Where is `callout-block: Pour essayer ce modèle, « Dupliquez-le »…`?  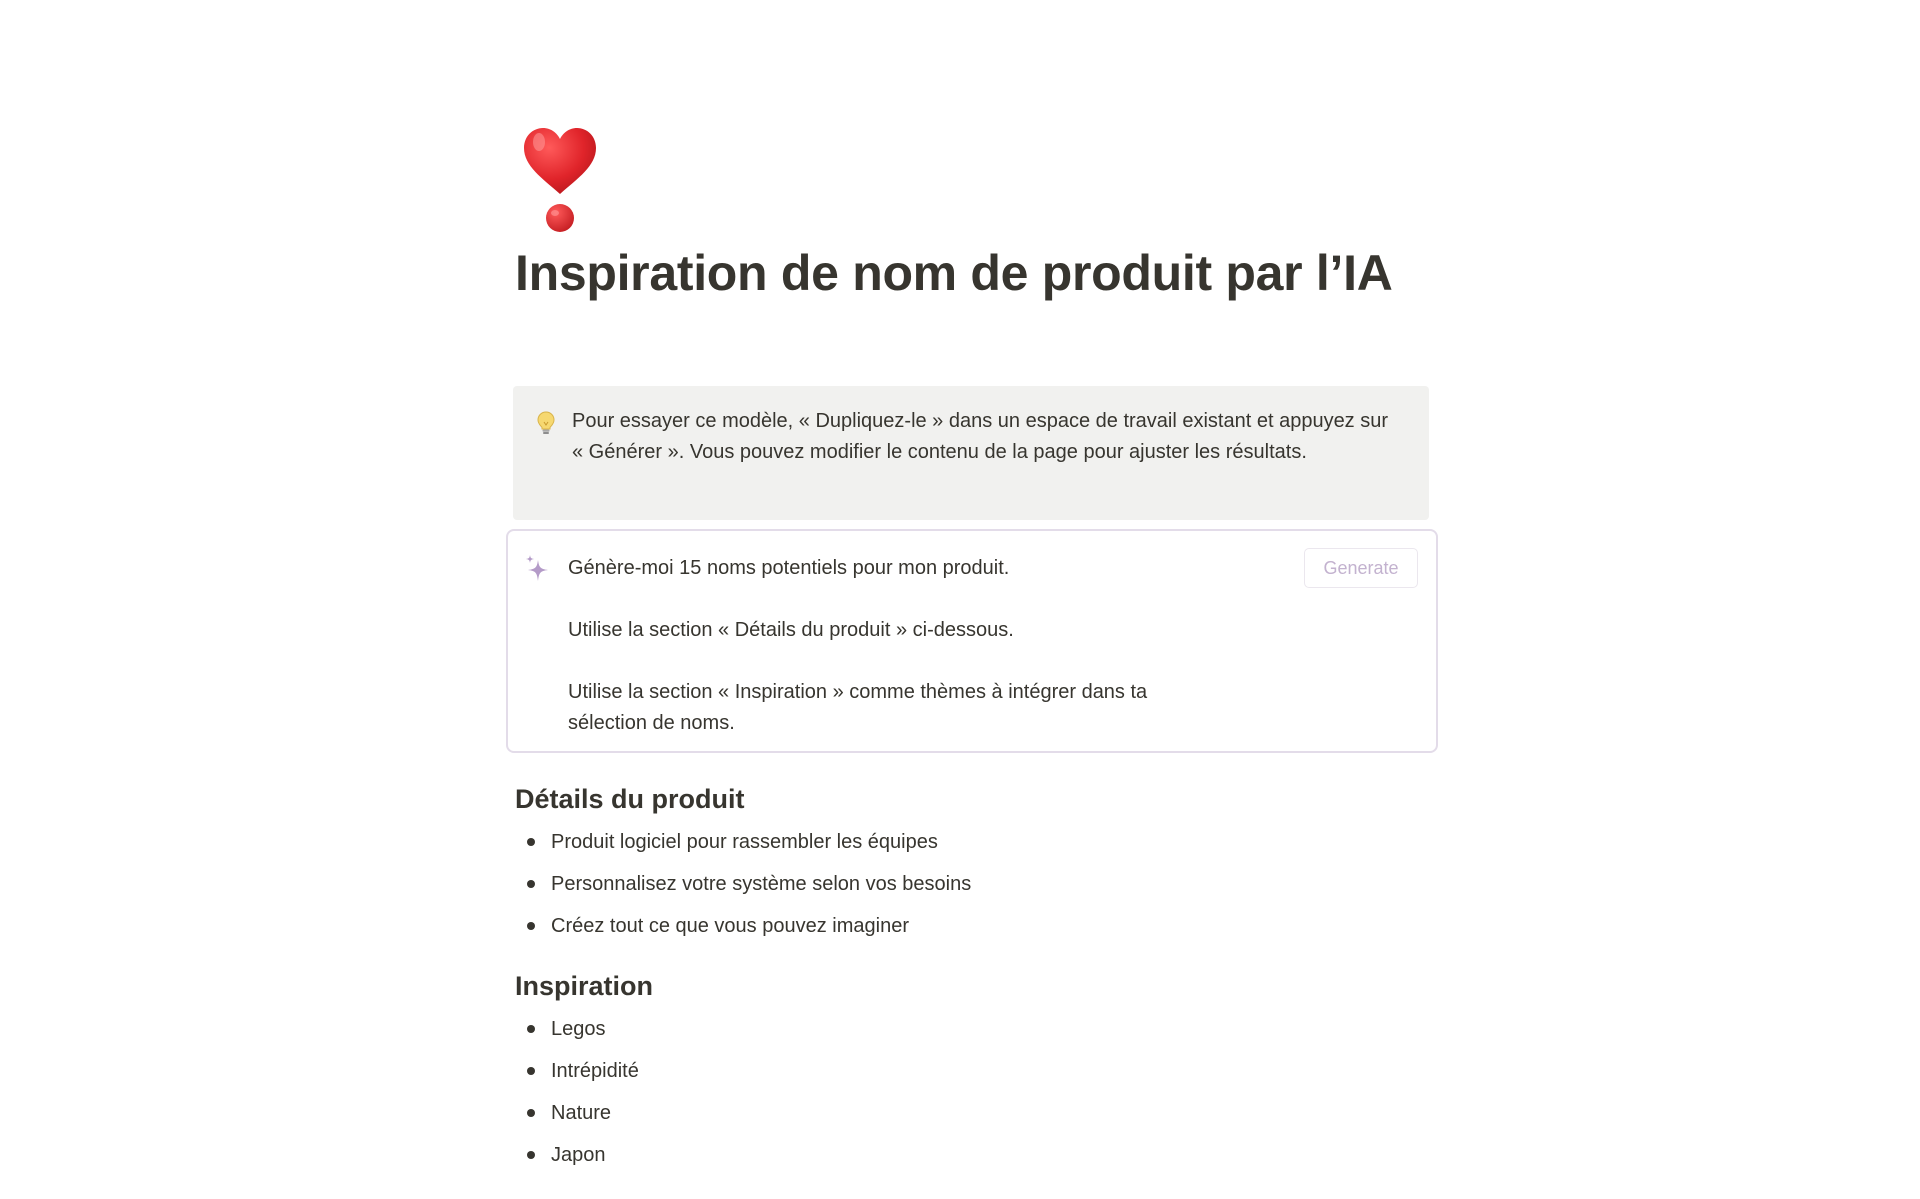
callout-block: Pour essayer ce modèle, « Dupliquez-le »… is located at coordinates (971, 453).